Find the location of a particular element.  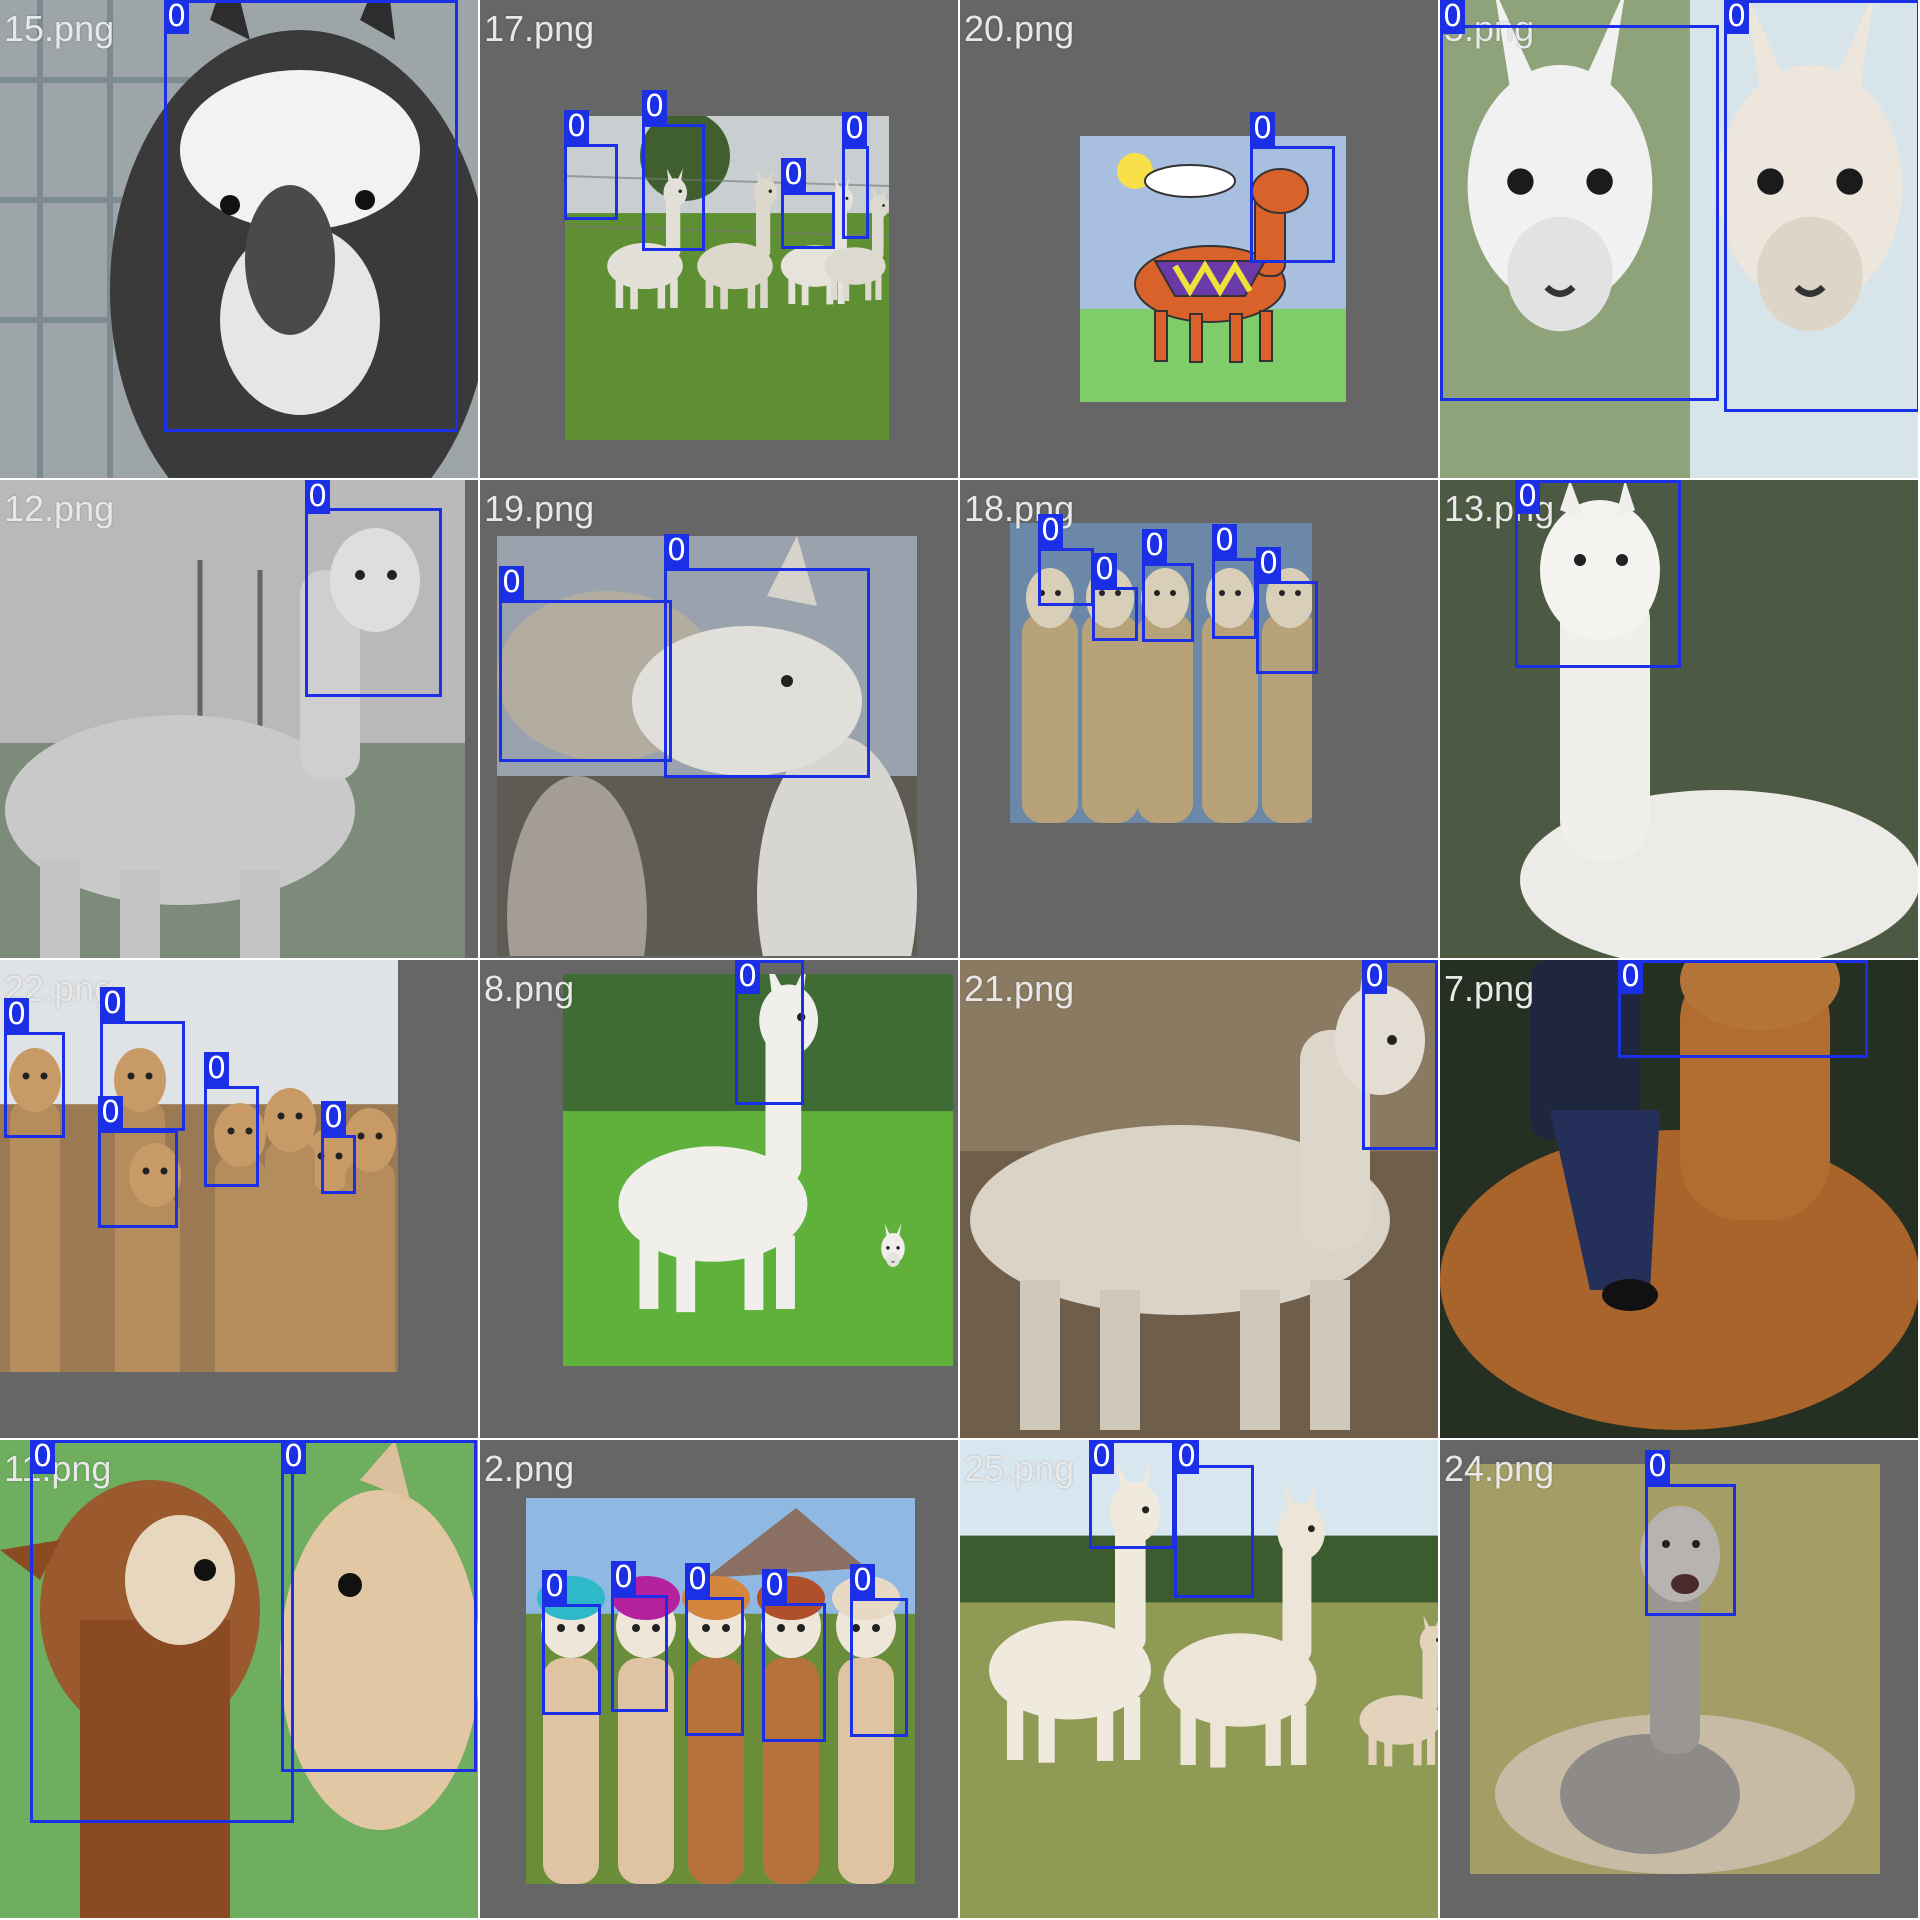

tile-filename: 24.png is located at coordinates (1499, 1468).